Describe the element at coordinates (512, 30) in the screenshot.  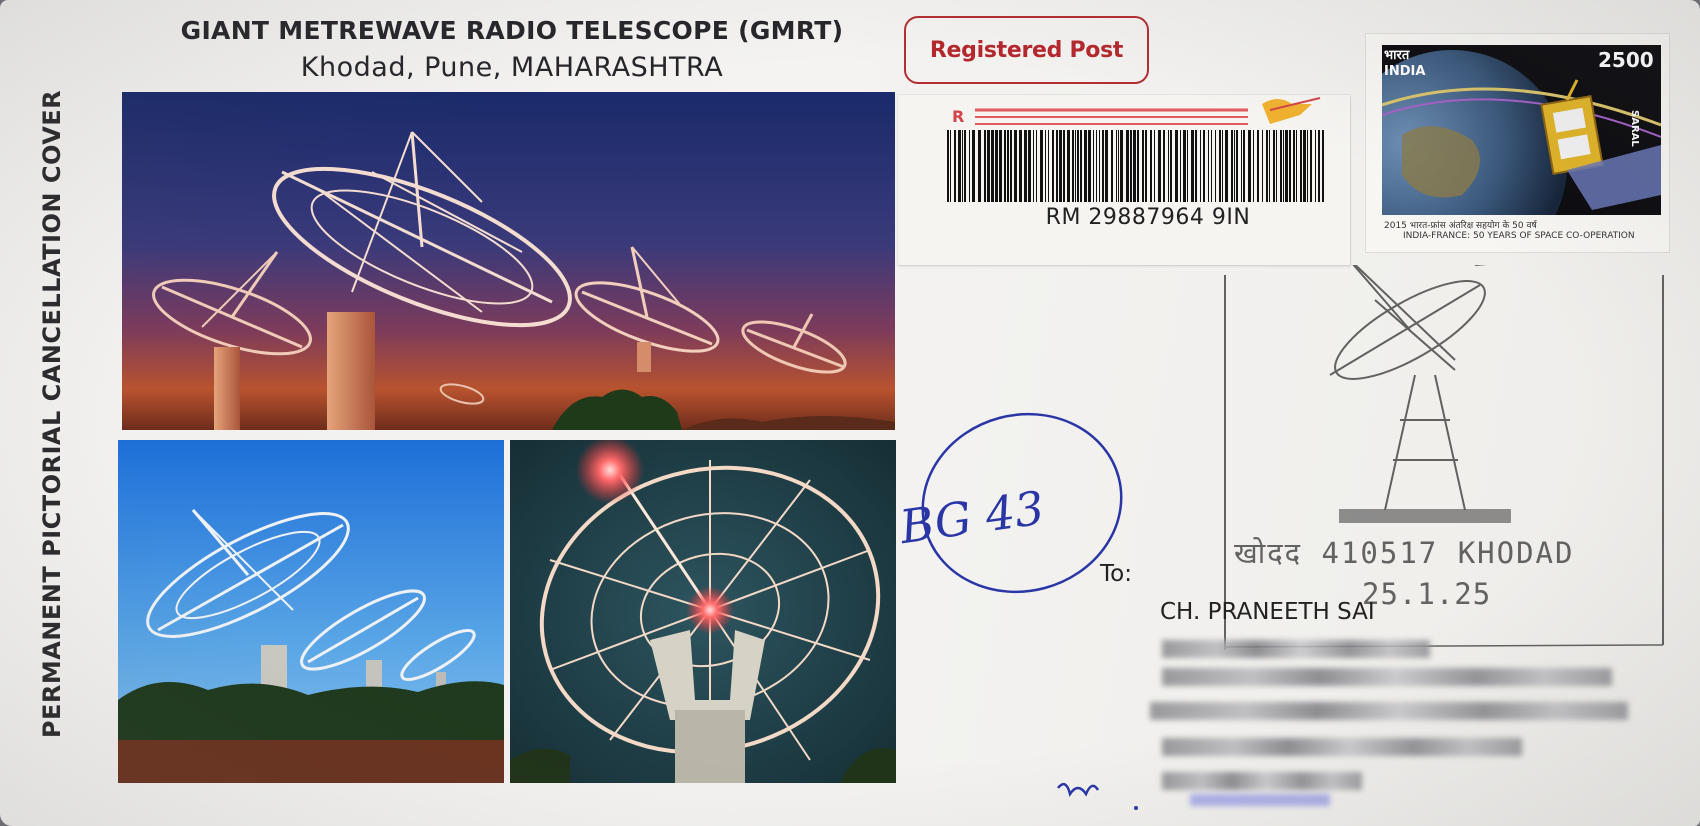
I see `cover-title: GIANT METREWAVE RADIO TELESCOPE (GMRT)` at that location.